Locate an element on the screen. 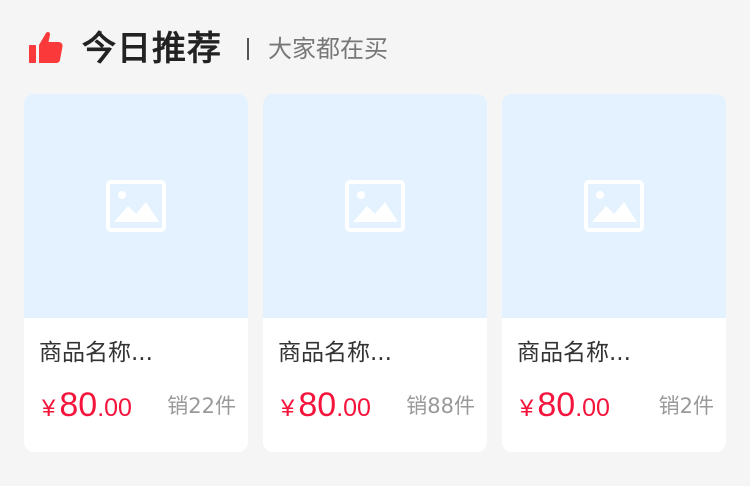 Image resolution: width=750 pixels, height=486 pixels. section-title: 今日推荐 is located at coordinates (152, 49).